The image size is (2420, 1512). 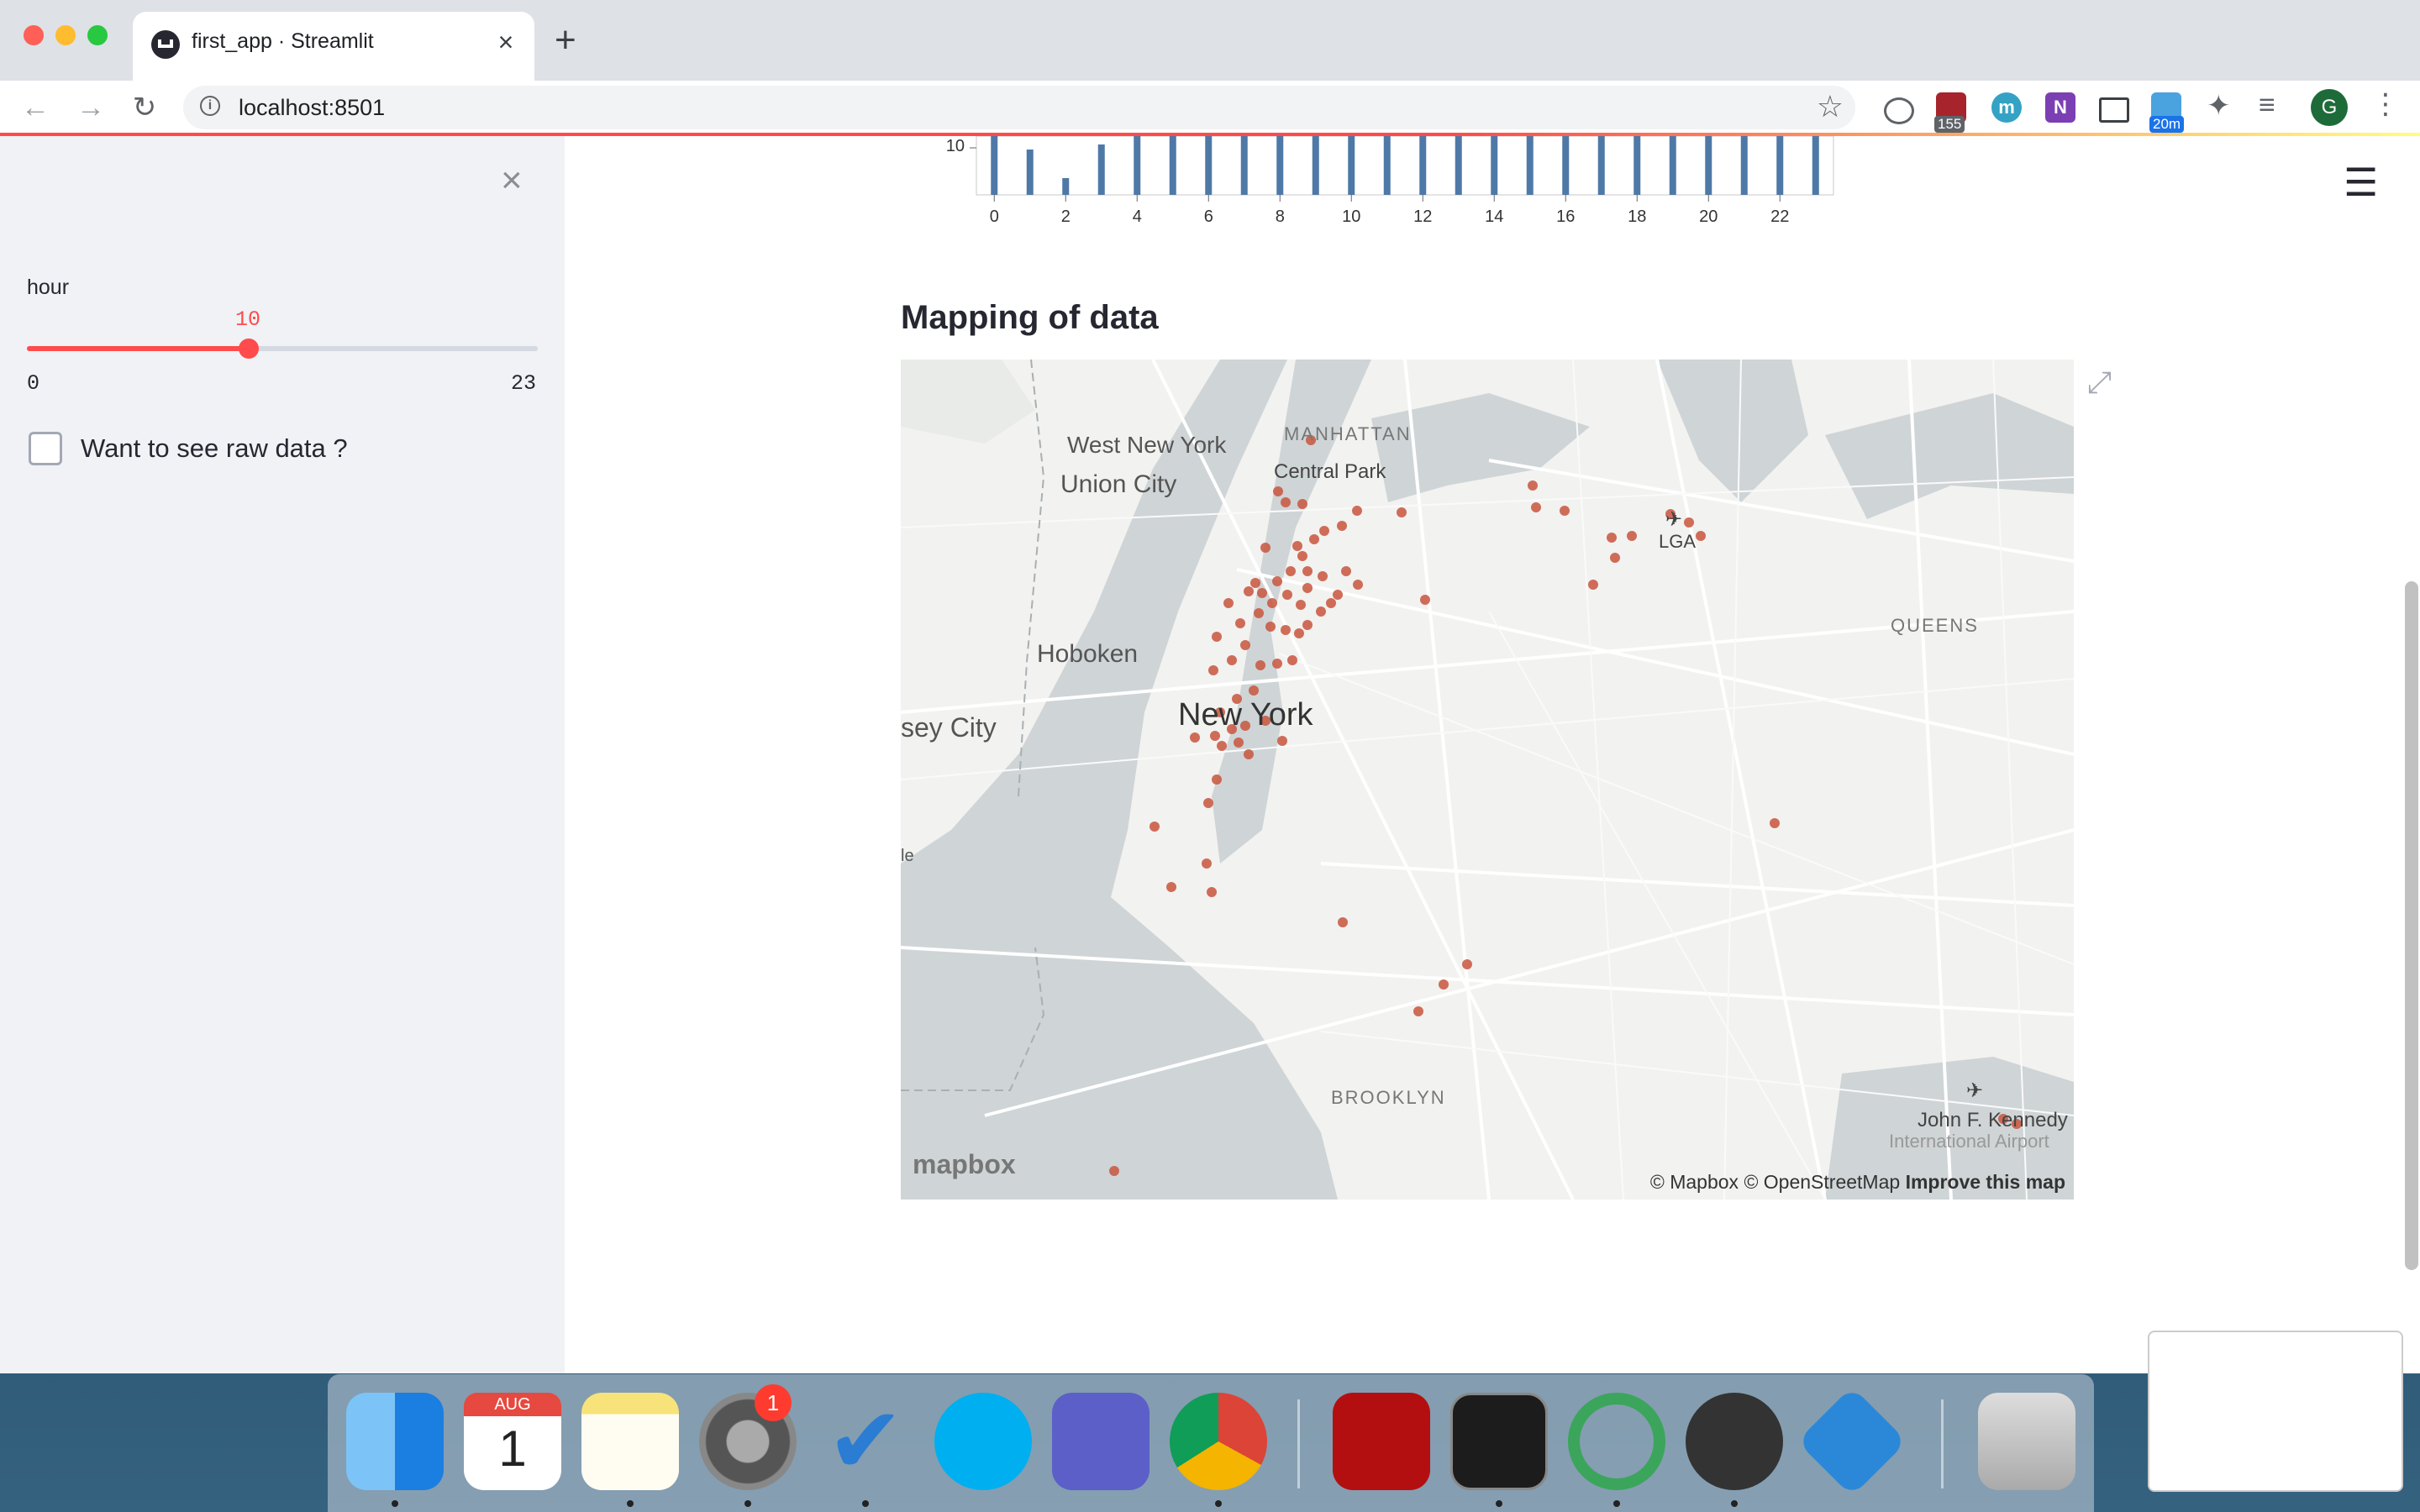 I want to click on tab-close-button: ×, so click(x=506, y=42).